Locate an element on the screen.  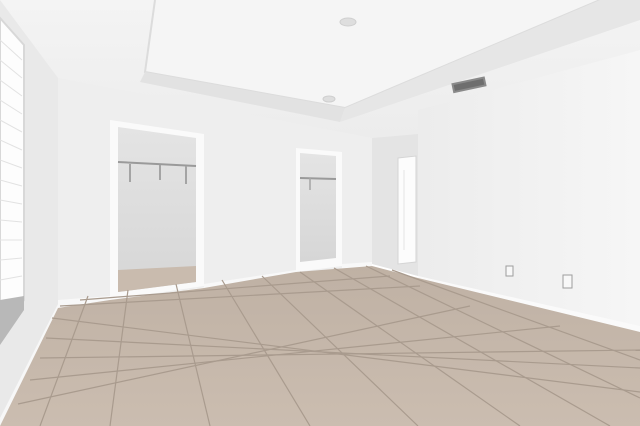
window-blinds is located at coordinates (12, 180).